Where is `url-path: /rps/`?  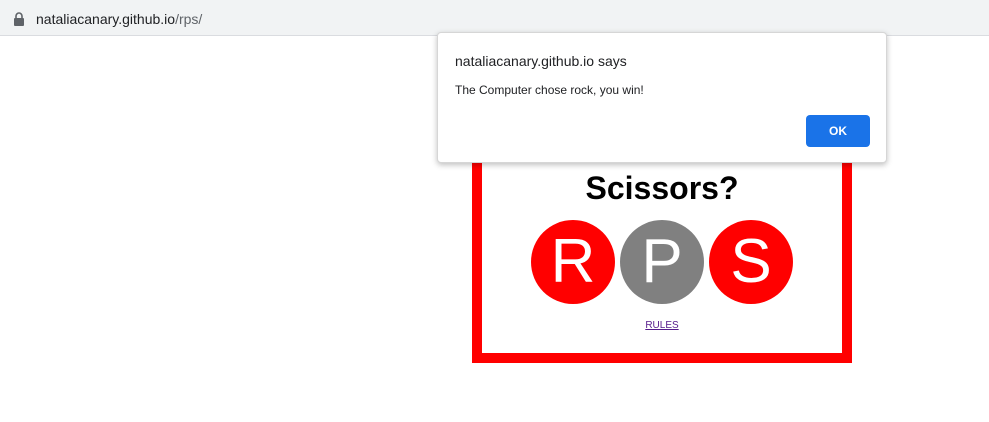
url-path: /rps/ is located at coordinates (189, 19).